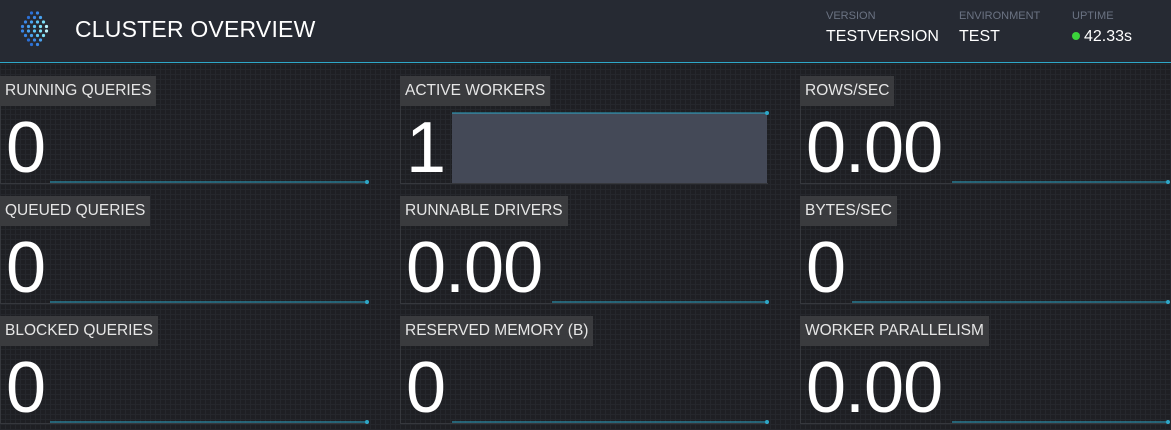  I want to click on status-dot-icon, so click(1076, 36).